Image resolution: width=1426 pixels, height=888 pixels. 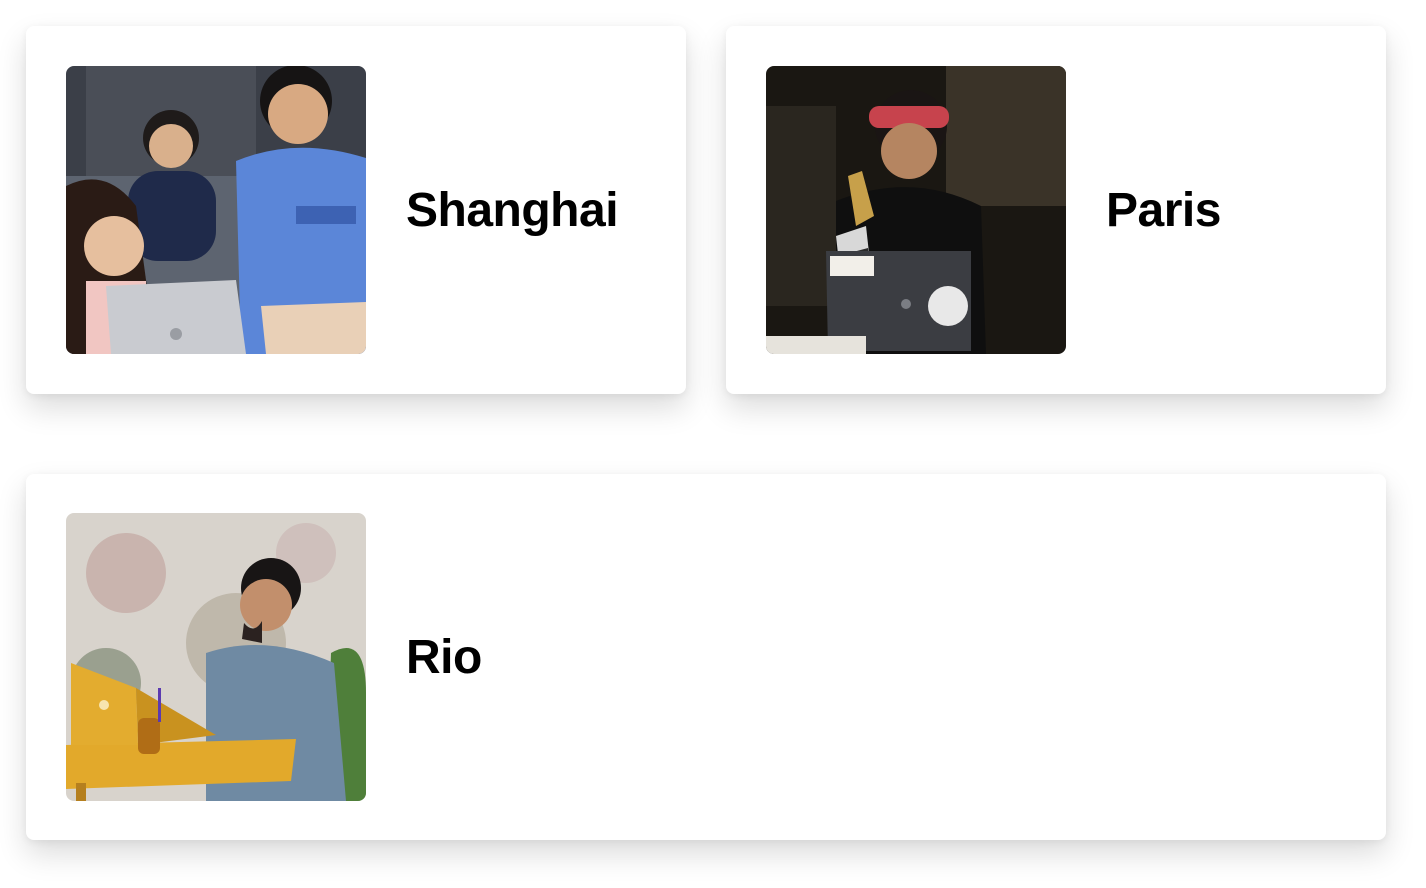 I want to click on city-name: Rio, so click(x=444, y=657).